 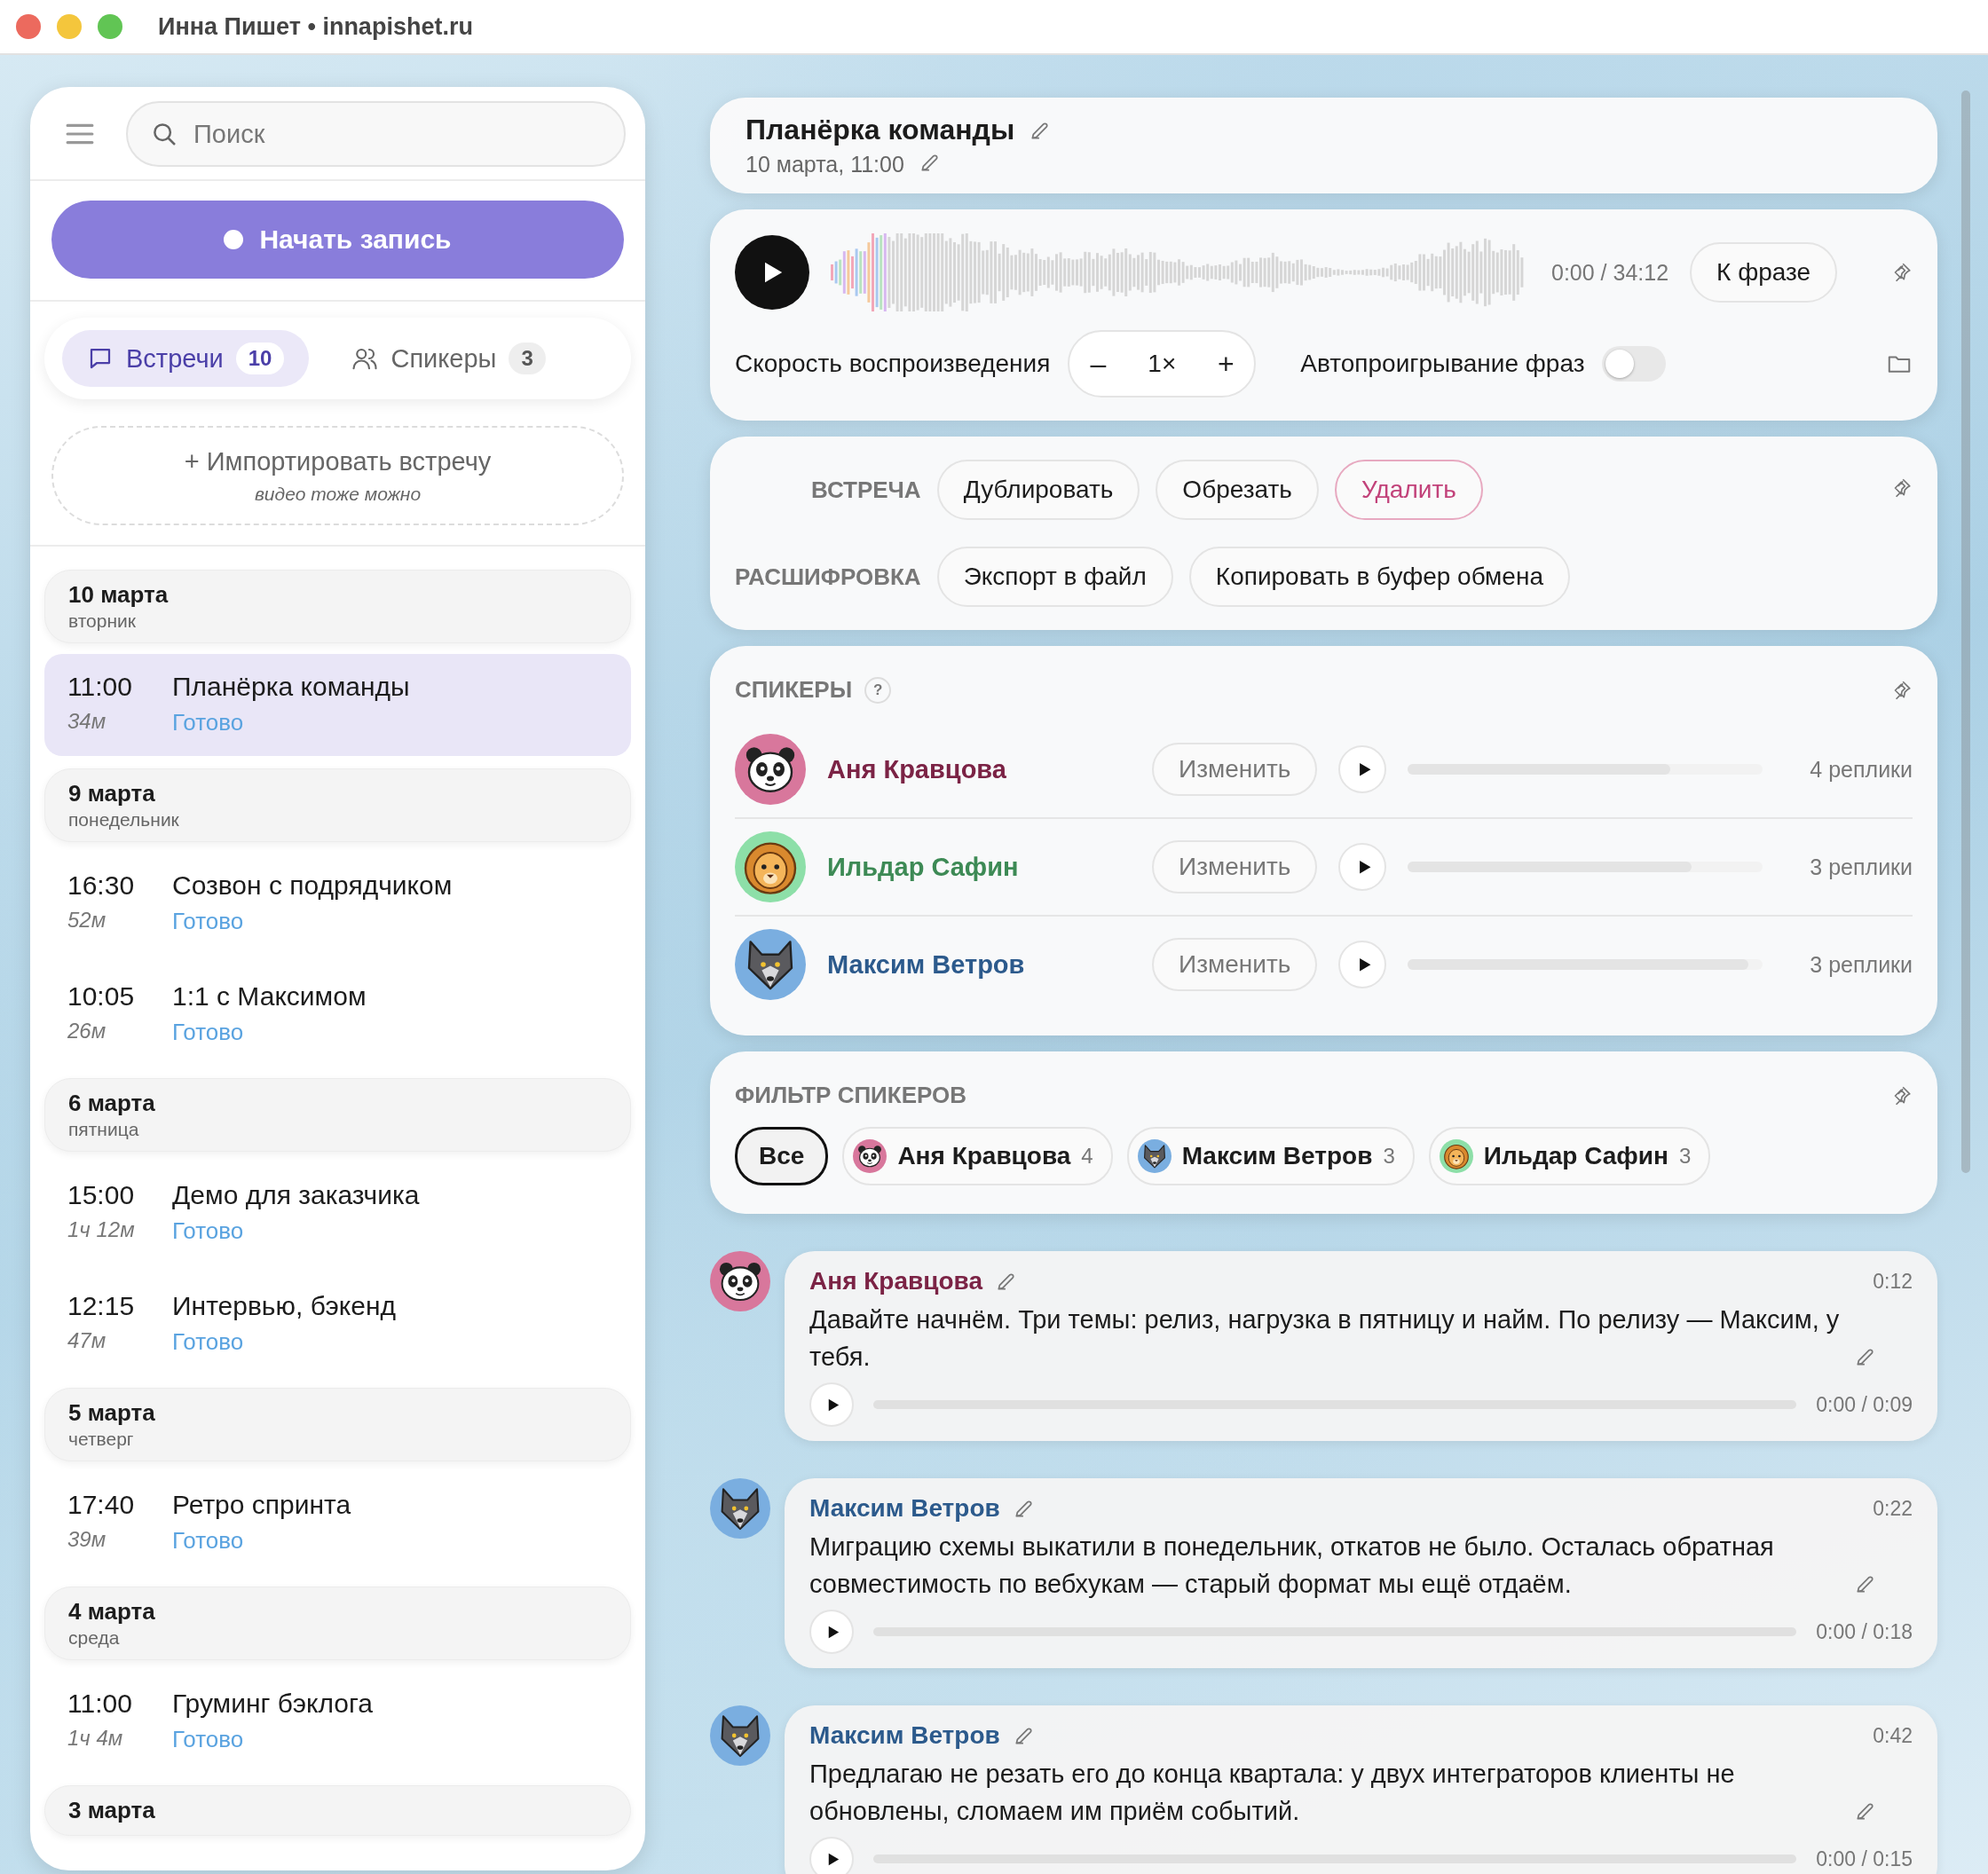 I want to click on tab: Встречи 10, so click(x=186, y=358).